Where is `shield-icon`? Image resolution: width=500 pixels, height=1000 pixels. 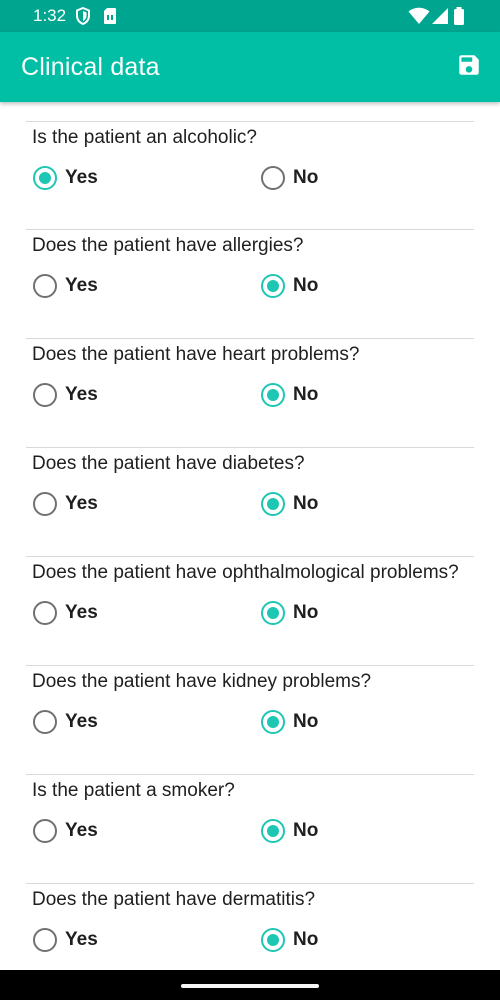 shield-icon is located at coordinates (83, 16).